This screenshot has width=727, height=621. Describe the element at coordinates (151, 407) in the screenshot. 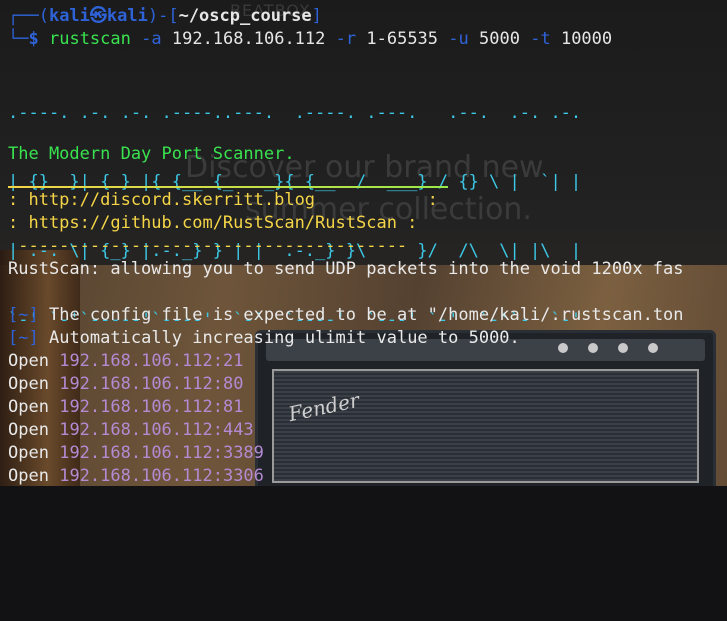

I see `open-port-address: 192.168.106.112:81` at that location.